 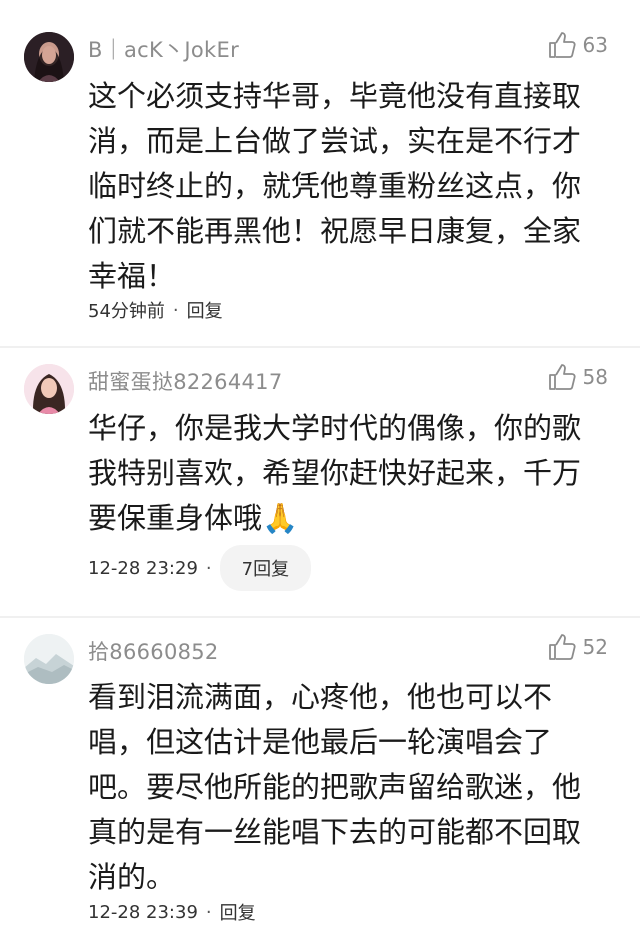 I want to click on like-button: 58, so click(x=577, y=377).